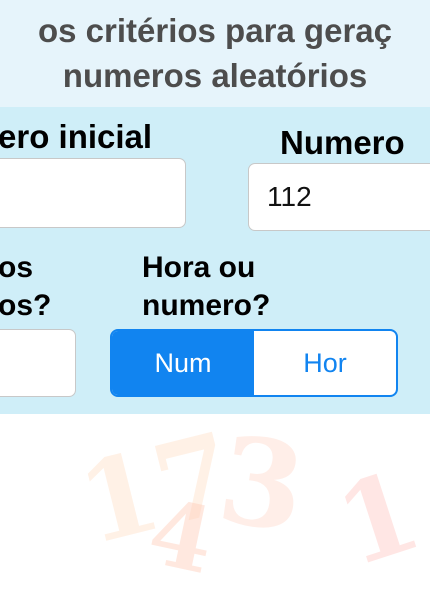  Describe the element at coordinates (26, 305) in the screenshot. I see `count-label-line2: os?` at that location.